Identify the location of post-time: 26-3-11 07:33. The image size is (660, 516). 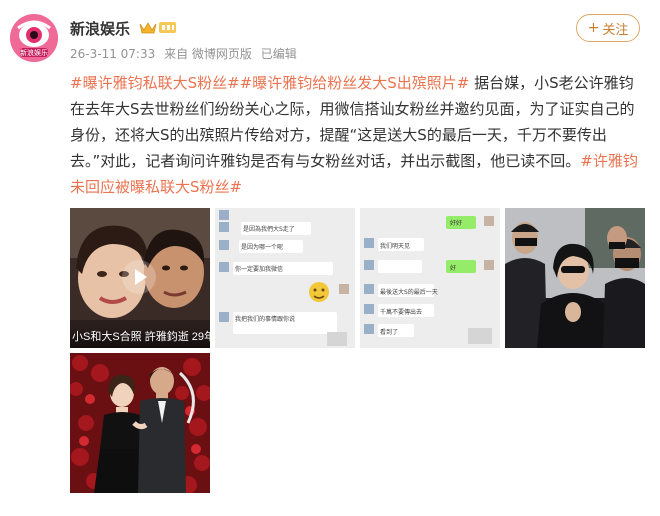
(112, 54).